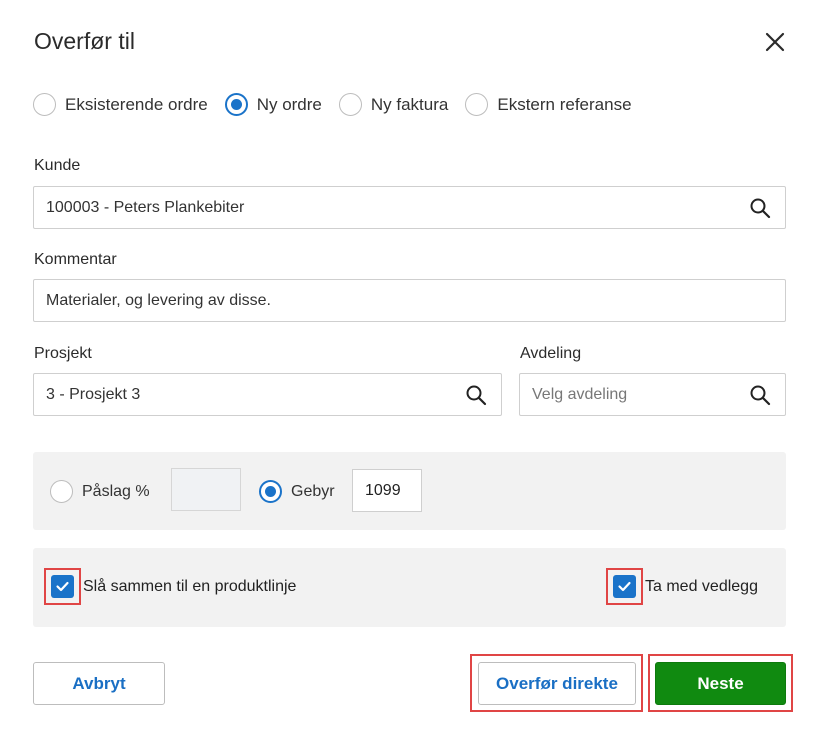 The width and height of the screenshot is (821, 735). I want to click on attachments-checkbox, so click(624, 586).